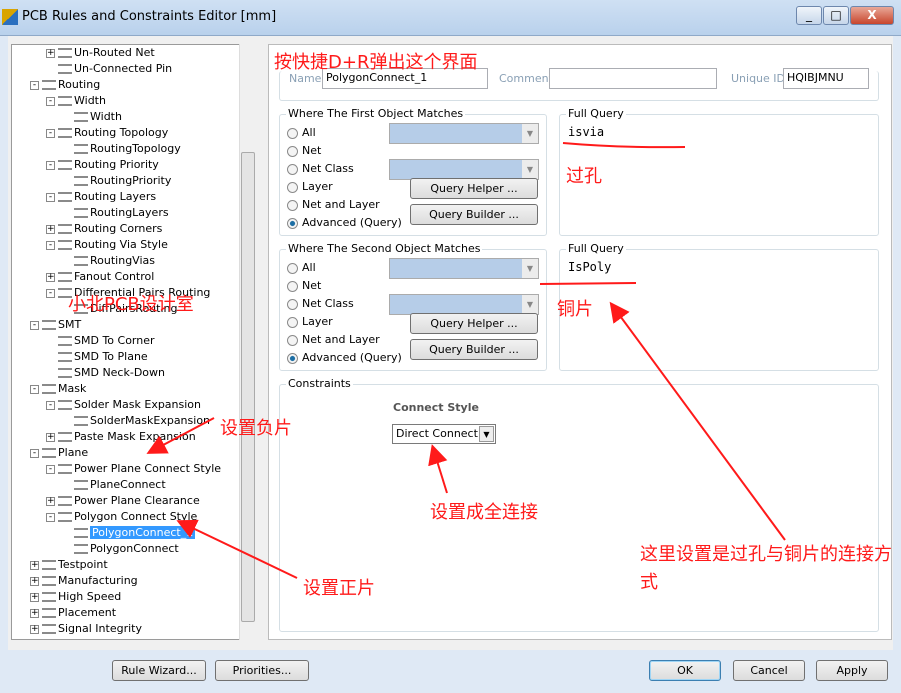 The width and height of the screenshot is (901, 693). What do you see at coordinates (114, 485) in the screenshot?
I see `tree-item: PlaneConnect` at bounding box center [114, 485].